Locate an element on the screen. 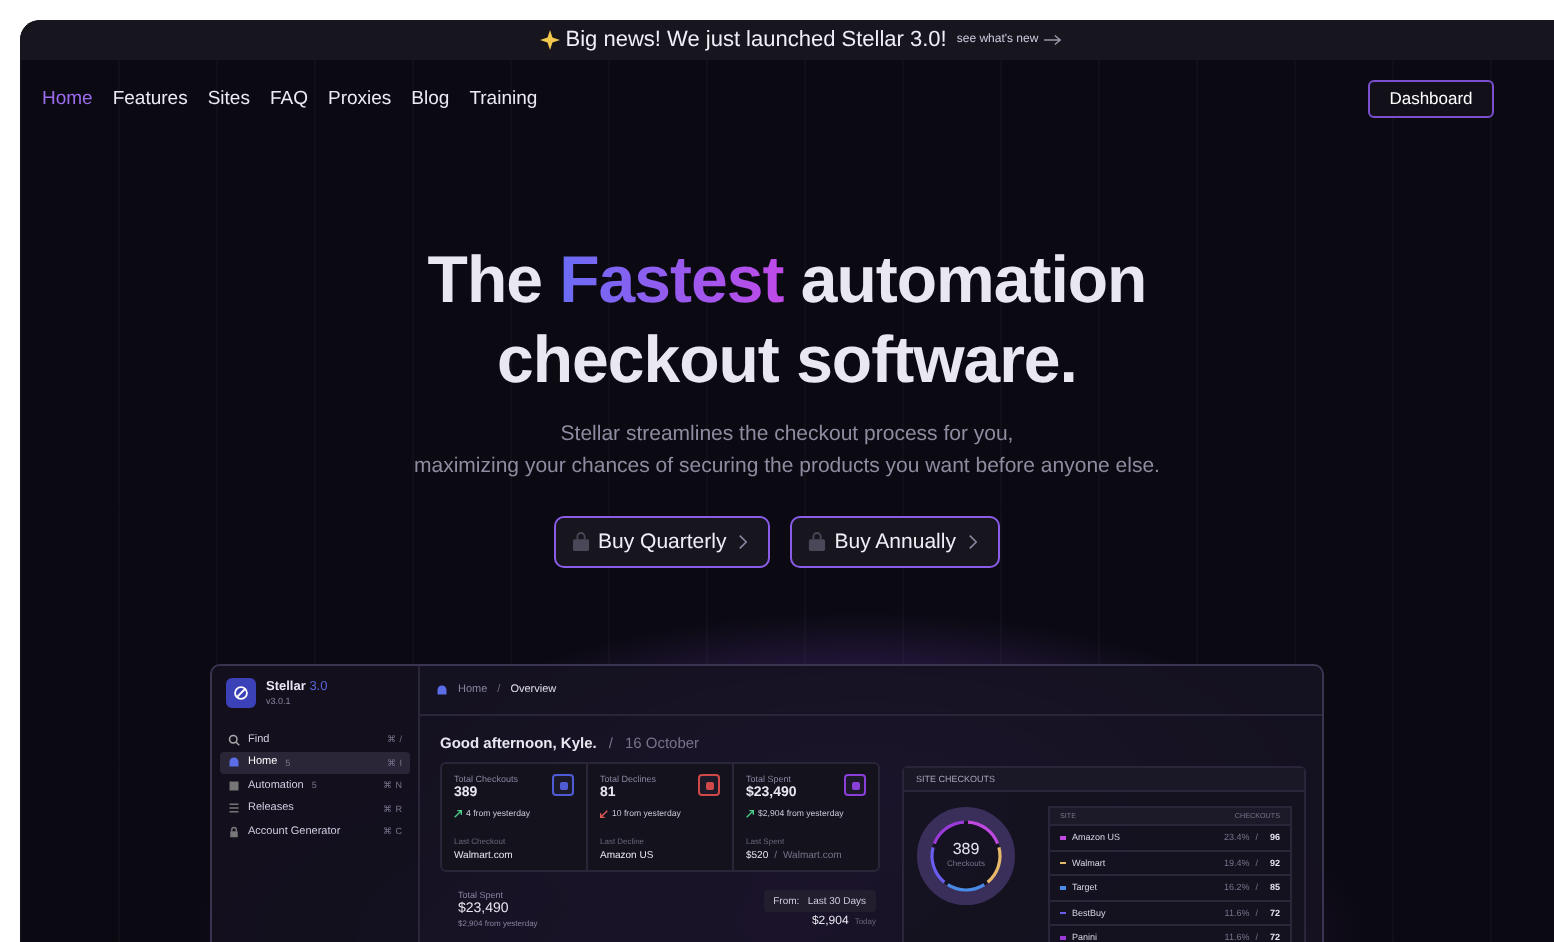 The width and height of the screenshot is (1554, 942). list-icon is located at coordinates (234, 808).